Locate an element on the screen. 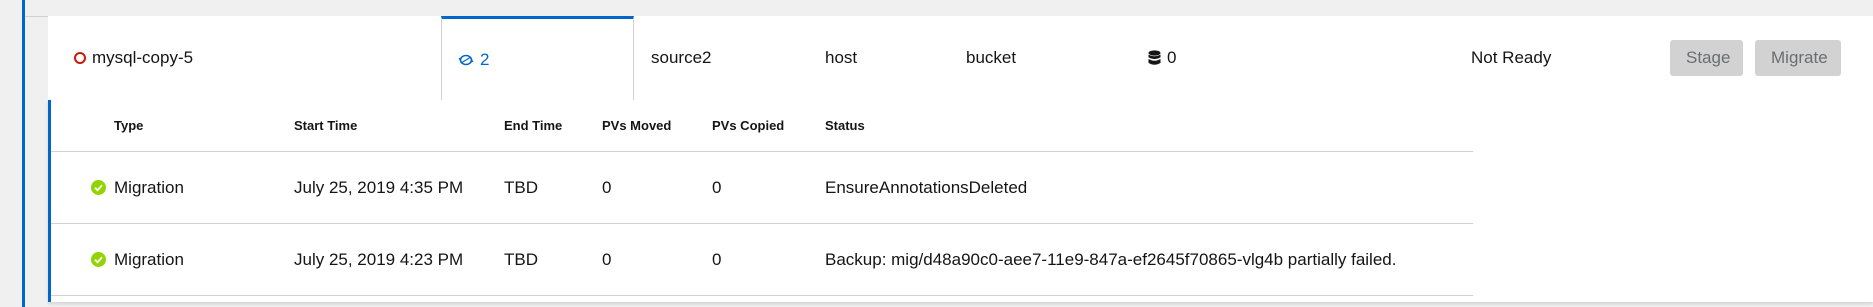 The height and width of the screenshot is (307, 1873). database-icon is located at coordinates (1154, 58).